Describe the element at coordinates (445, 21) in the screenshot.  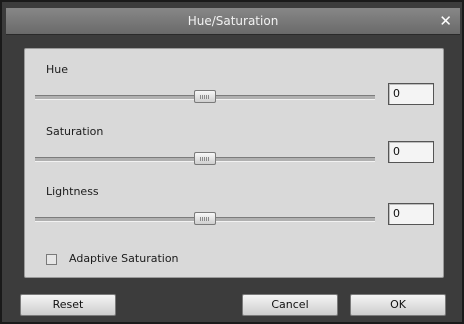
I see `close-icon: ✕` at that location.